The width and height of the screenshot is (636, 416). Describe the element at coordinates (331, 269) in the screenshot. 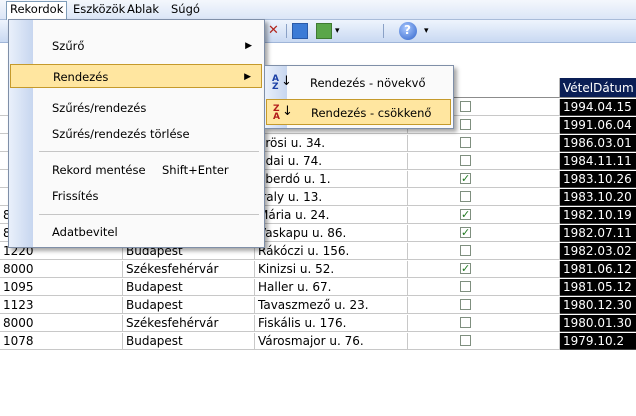

I see `cell-street: Kinizsi u. 52.` at that location.